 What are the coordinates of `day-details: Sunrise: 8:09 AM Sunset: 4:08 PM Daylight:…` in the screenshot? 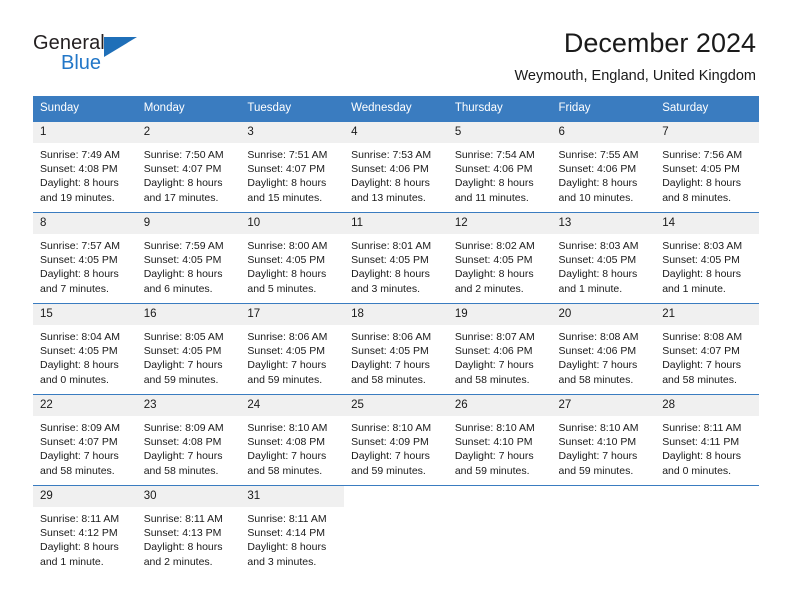 It's located at (189, 447).